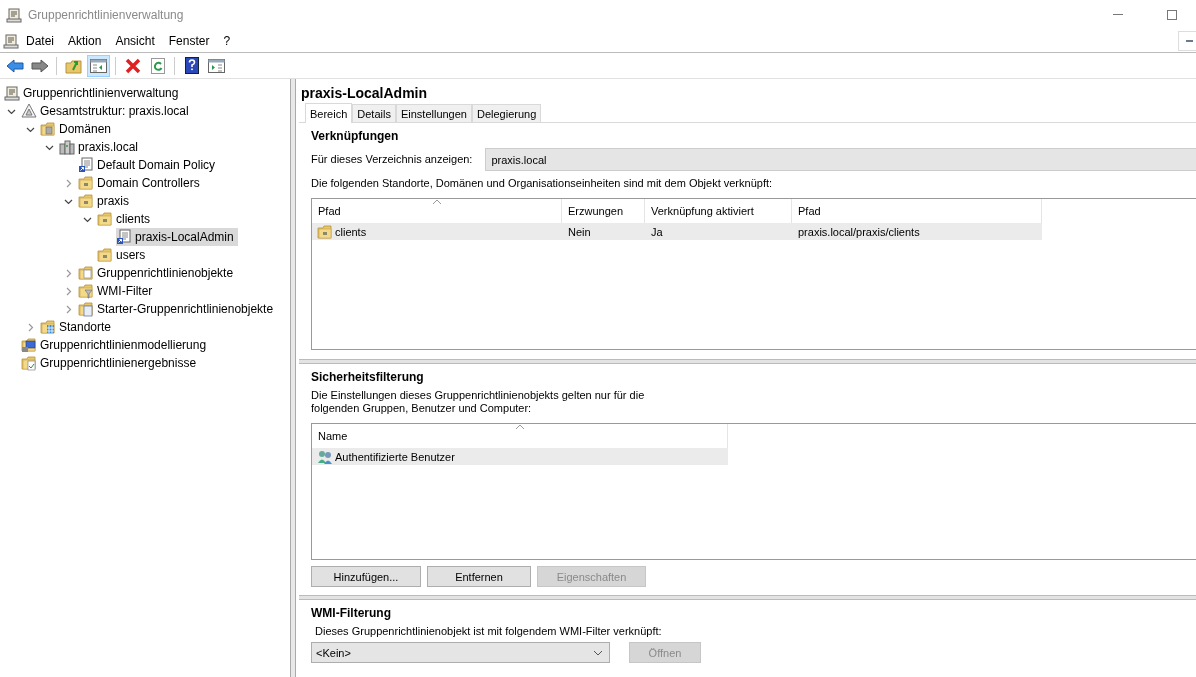  I want to click on list-cell: Nein, so click(579, 231).